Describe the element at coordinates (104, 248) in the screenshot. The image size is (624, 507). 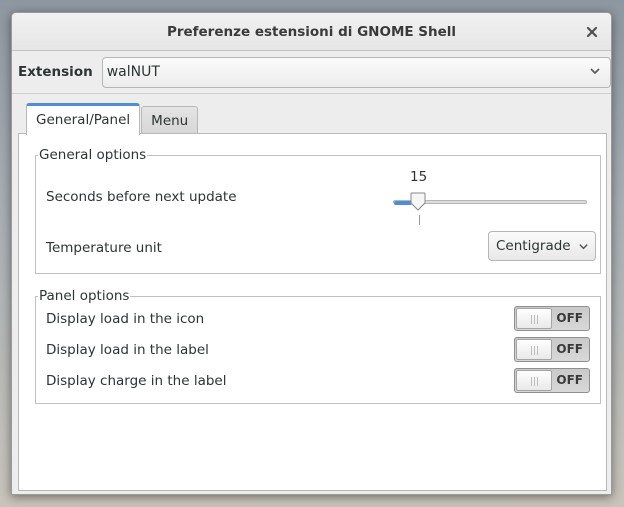
I see `temperature-unit-label: Temperature unit` at that location.